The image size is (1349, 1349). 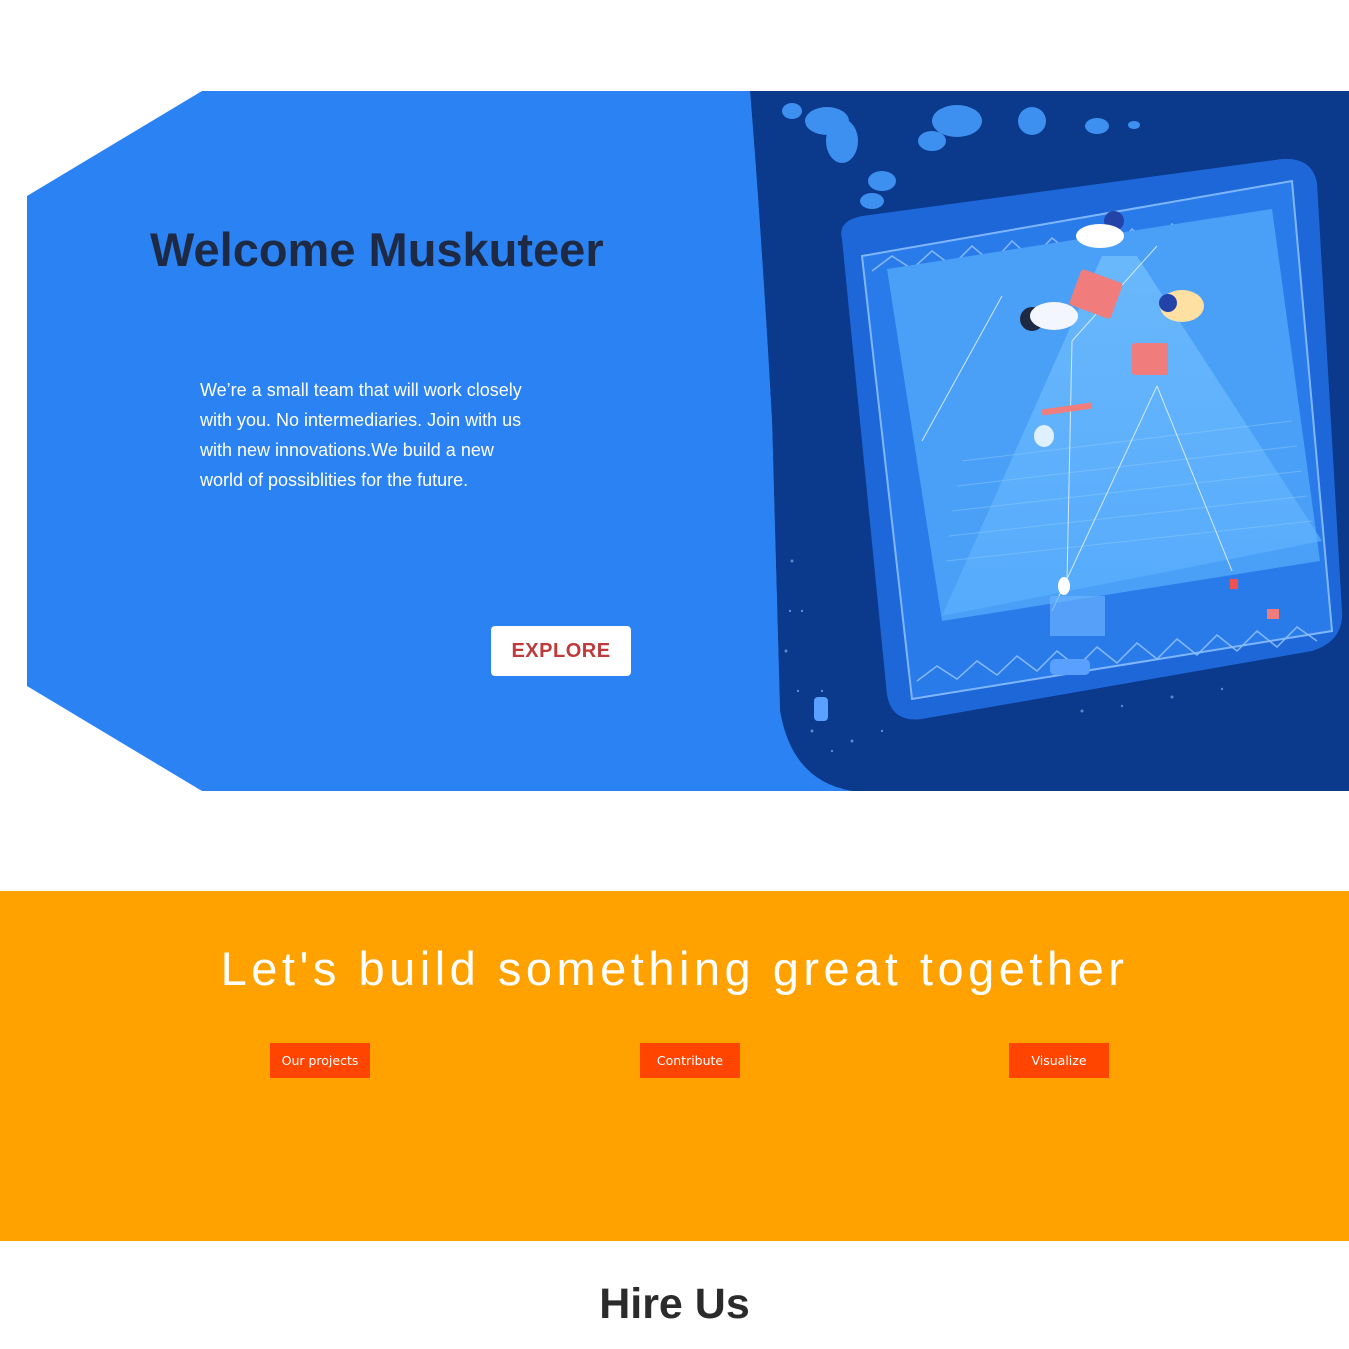 I want to click on visualize-button: Visualize, so click(x=1059, y=1060).